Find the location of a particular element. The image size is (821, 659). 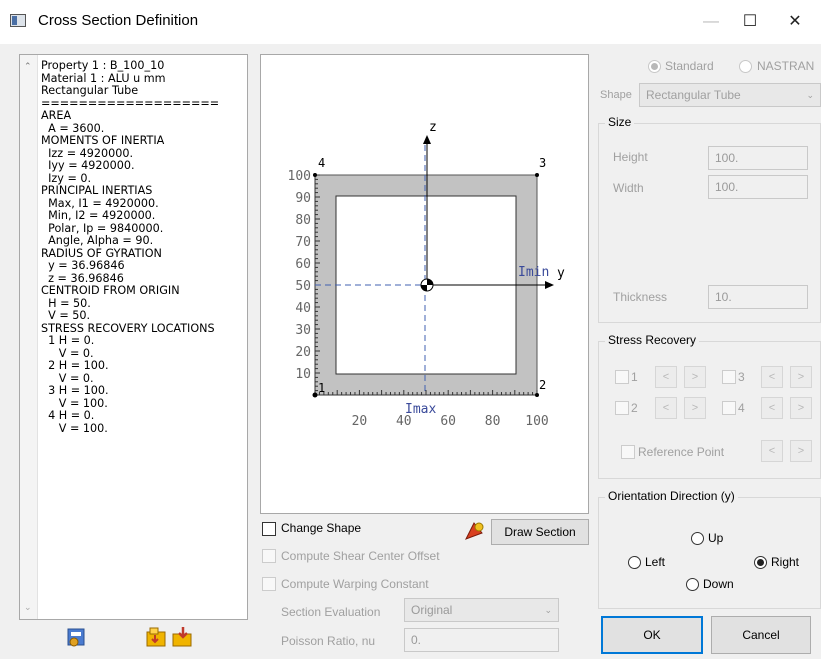

section-evaluation-label: Section Evaluation is located at coordinates (331, 612).